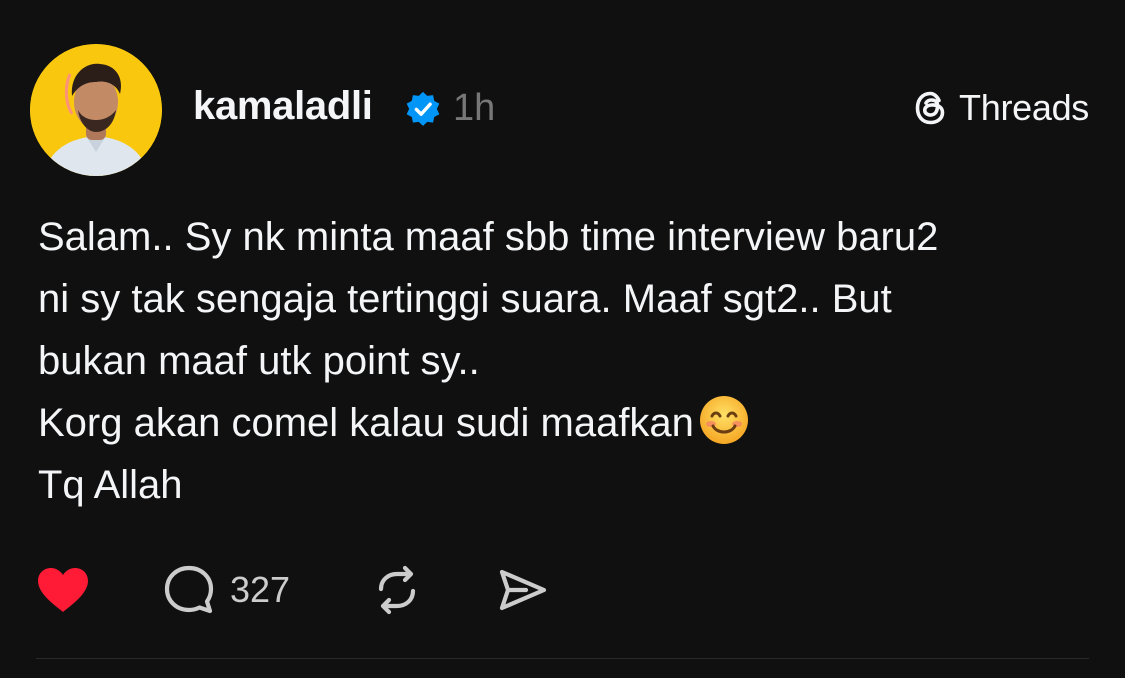 The width and height of the screenshot is (1125, 678). I want to click on comment-button: 327, so click(226, 590).